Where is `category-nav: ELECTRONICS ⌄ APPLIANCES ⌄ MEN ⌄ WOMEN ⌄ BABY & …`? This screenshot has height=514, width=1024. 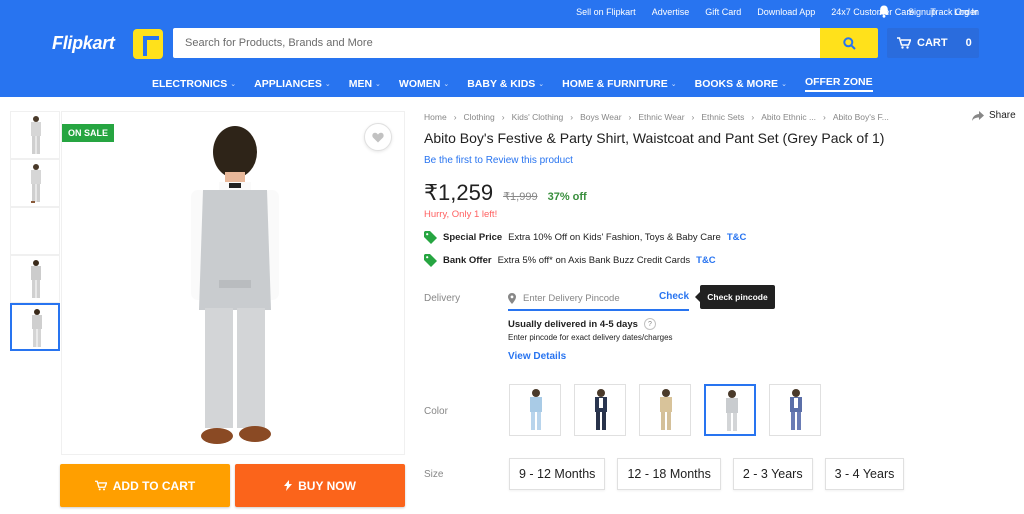
category-nav: ELECTRONICS ⌄ APPLIANCES ⌄ MEN ⌄ WOMEN ⌄ BABY & … is located at coordinates (512, 84).